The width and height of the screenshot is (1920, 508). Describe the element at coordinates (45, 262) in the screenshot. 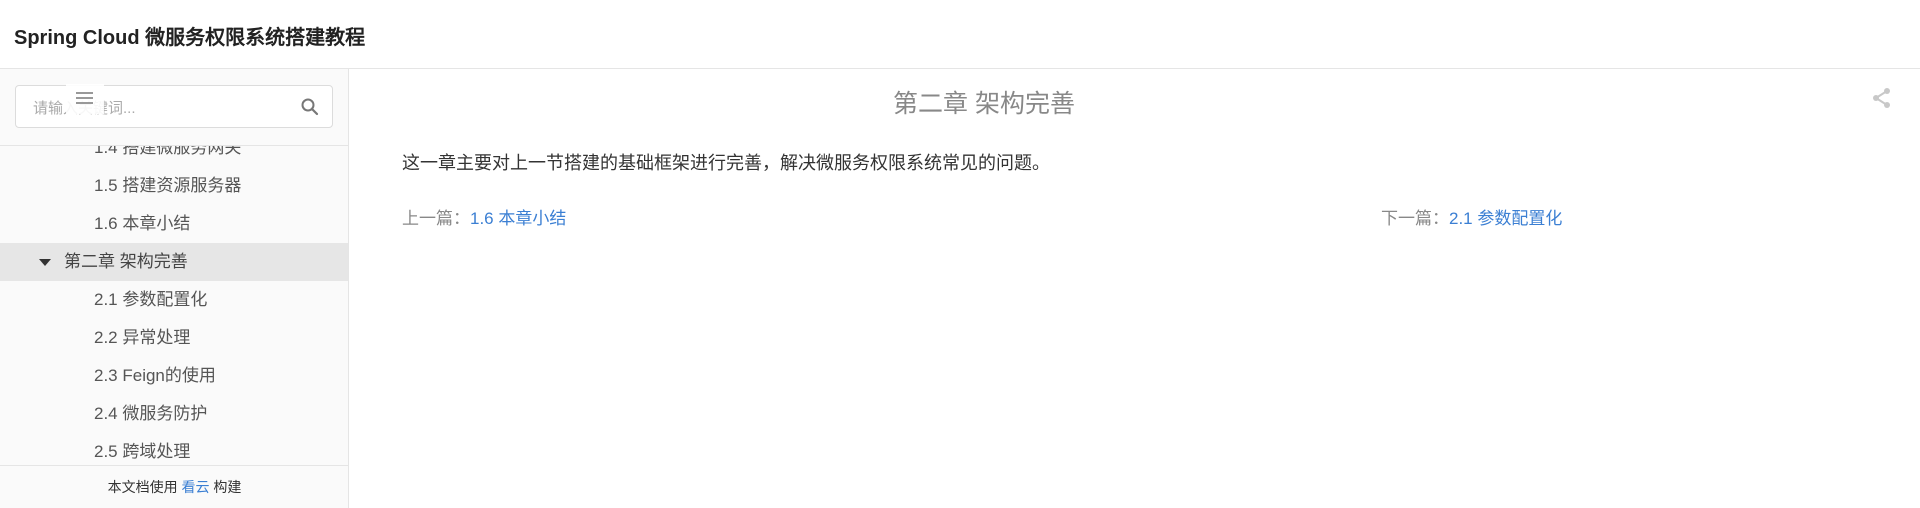

I see `caret-down-icon` at that location.